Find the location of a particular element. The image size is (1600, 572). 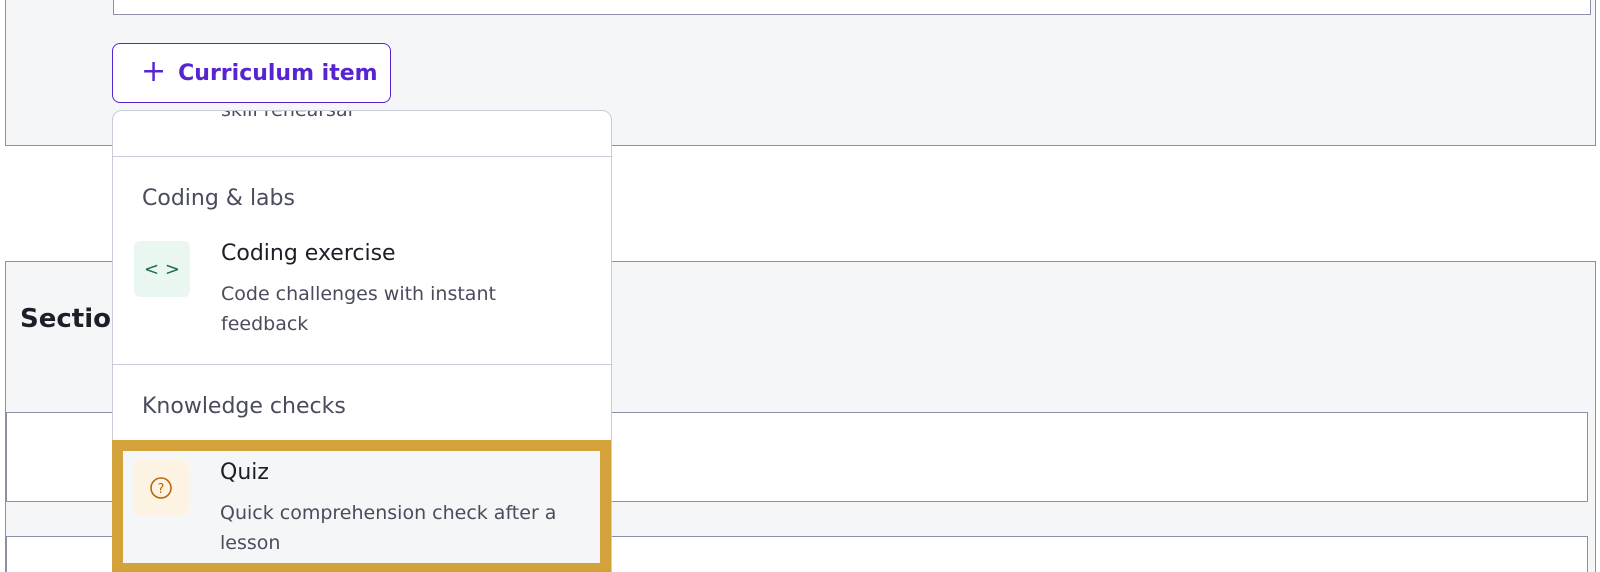

item-description: skill rehearsal is located at coordinates (287, 115).